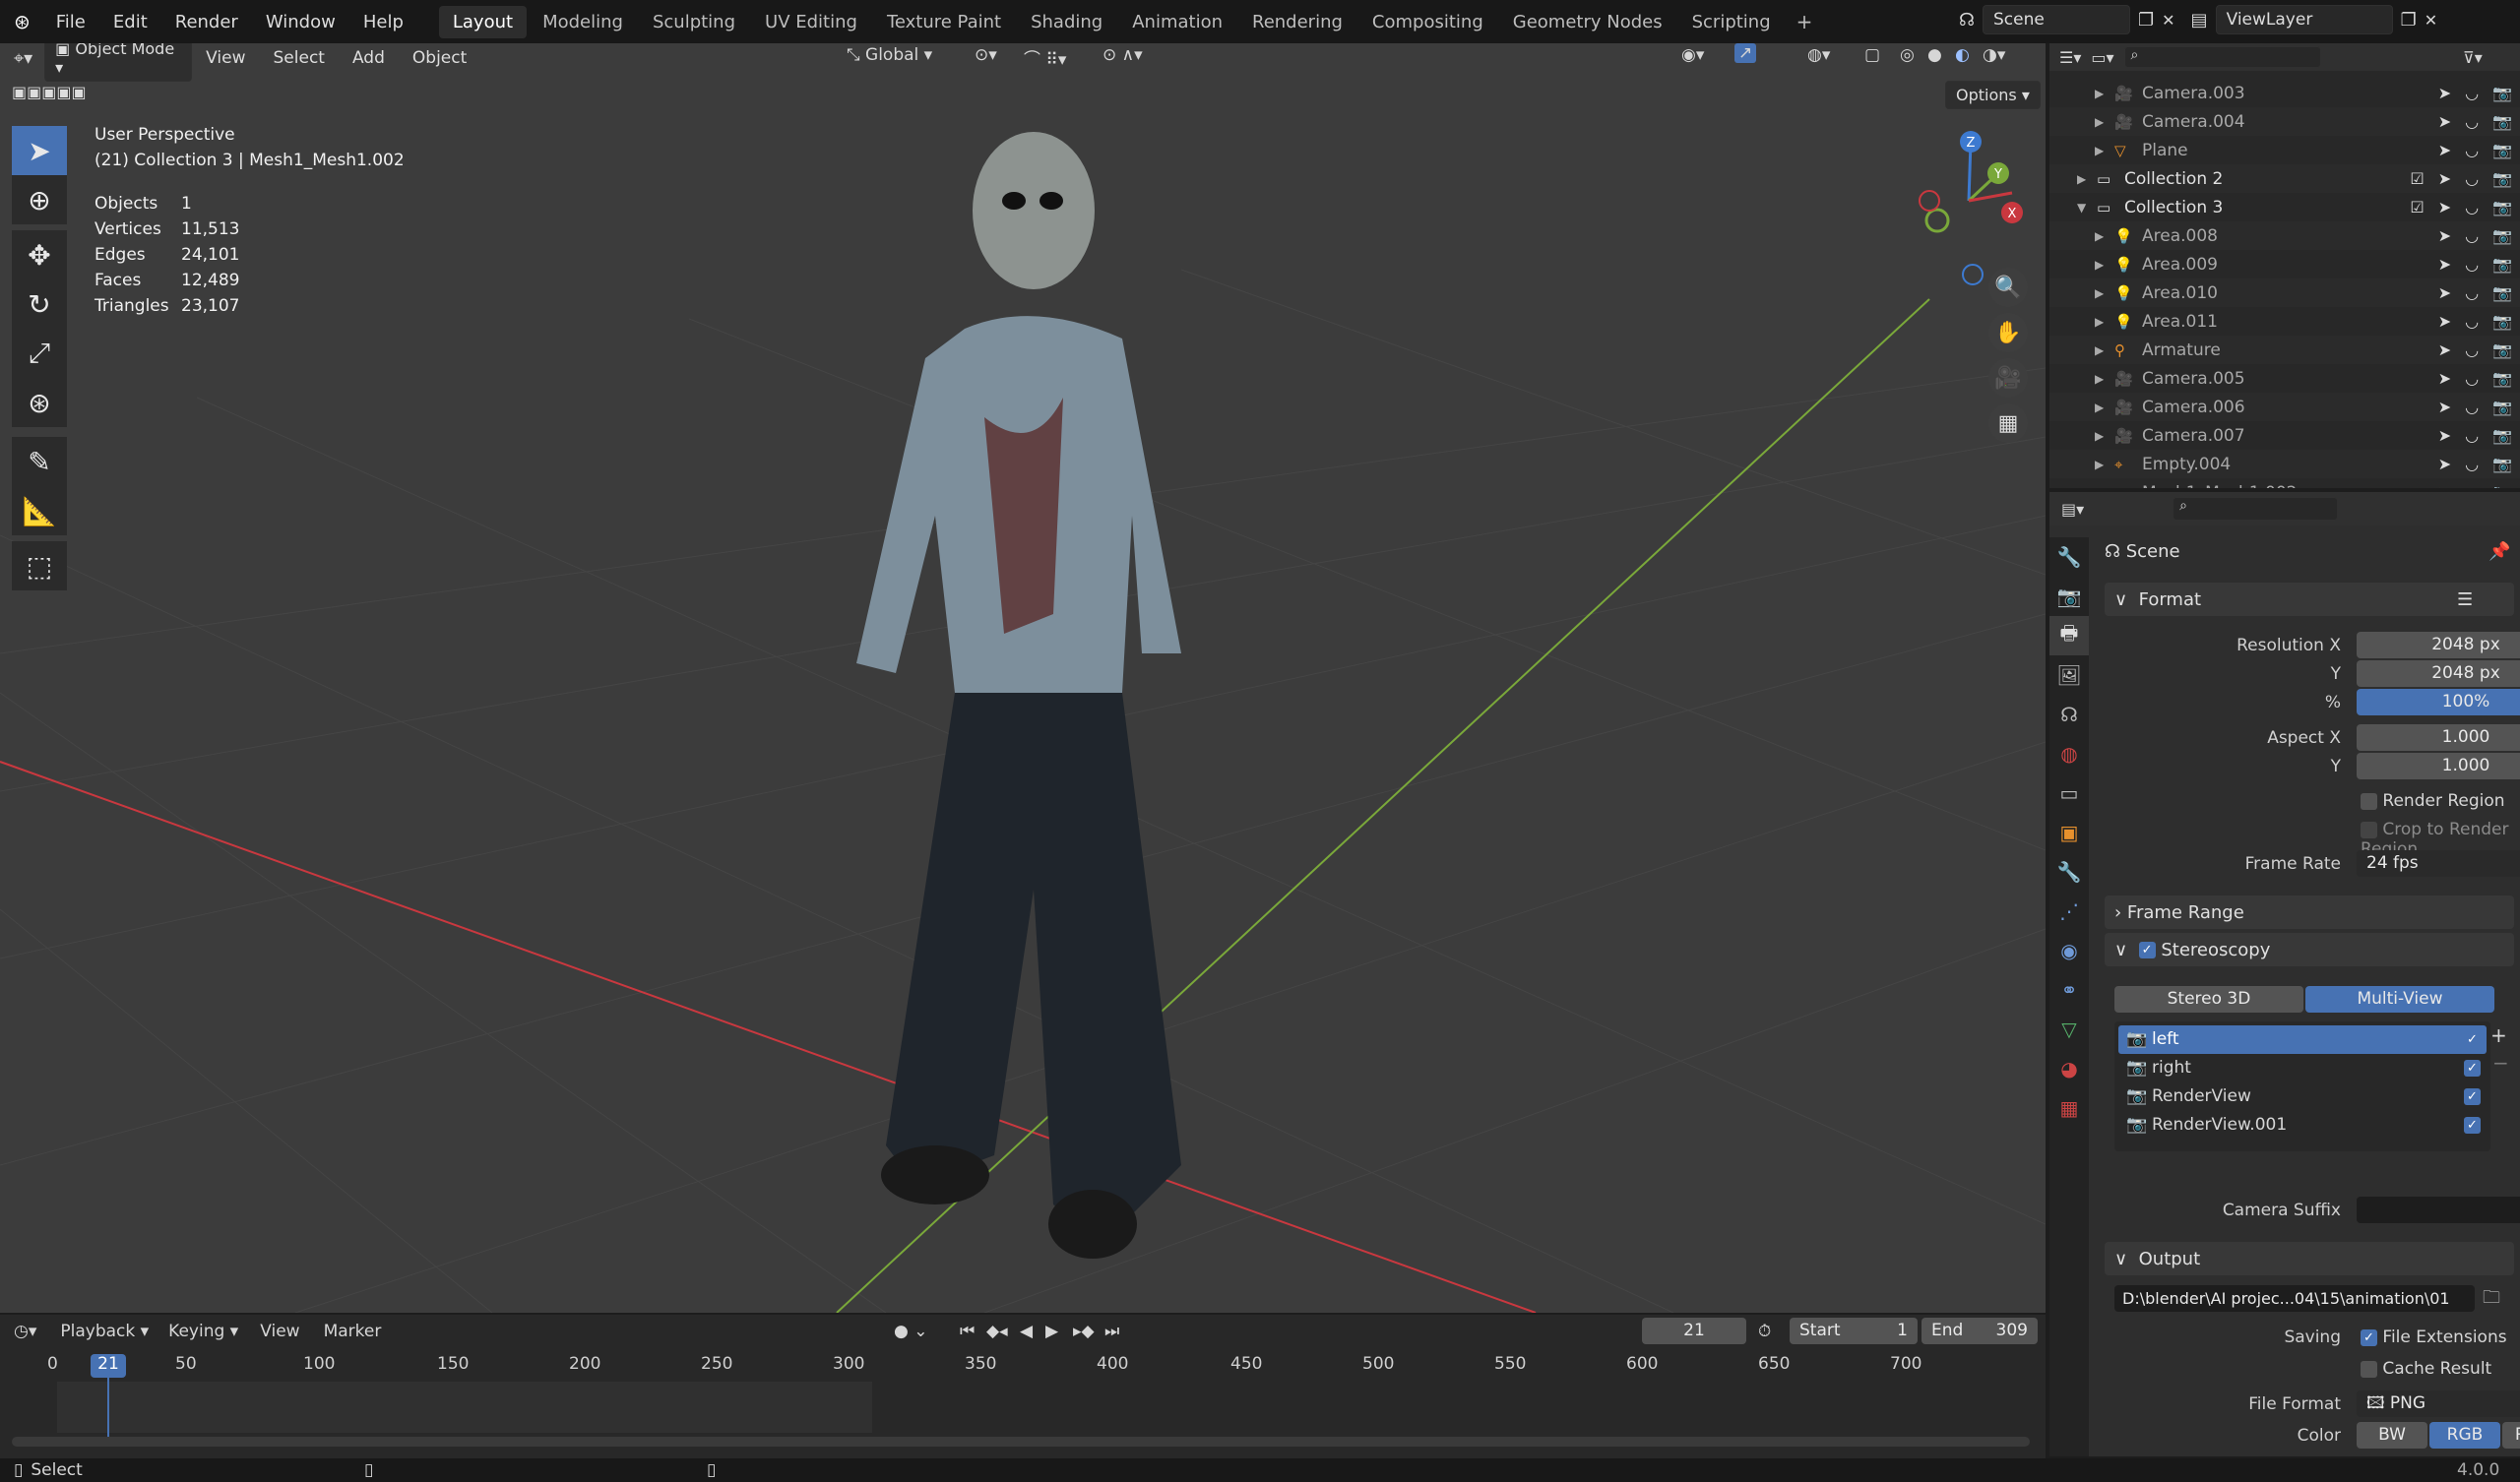 The height and width of the screenshot is (1482, 2520). Describe the element at coordinates (2284, 264) in the screenshot. I see `outliner-row: ▶ 💡 Area.009 ➤ ◡ 📷` at that location.